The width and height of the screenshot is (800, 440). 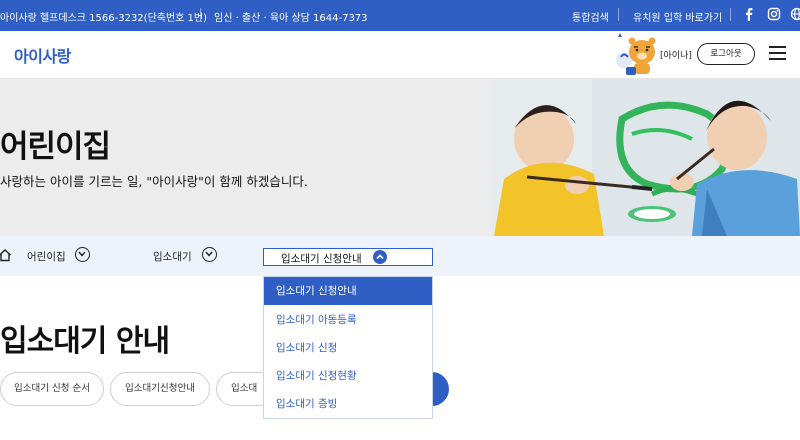 What do you see at coordinates (636, 54) in the screenshot?
I see `mascot-character-image` at bounding box center [636, 54].